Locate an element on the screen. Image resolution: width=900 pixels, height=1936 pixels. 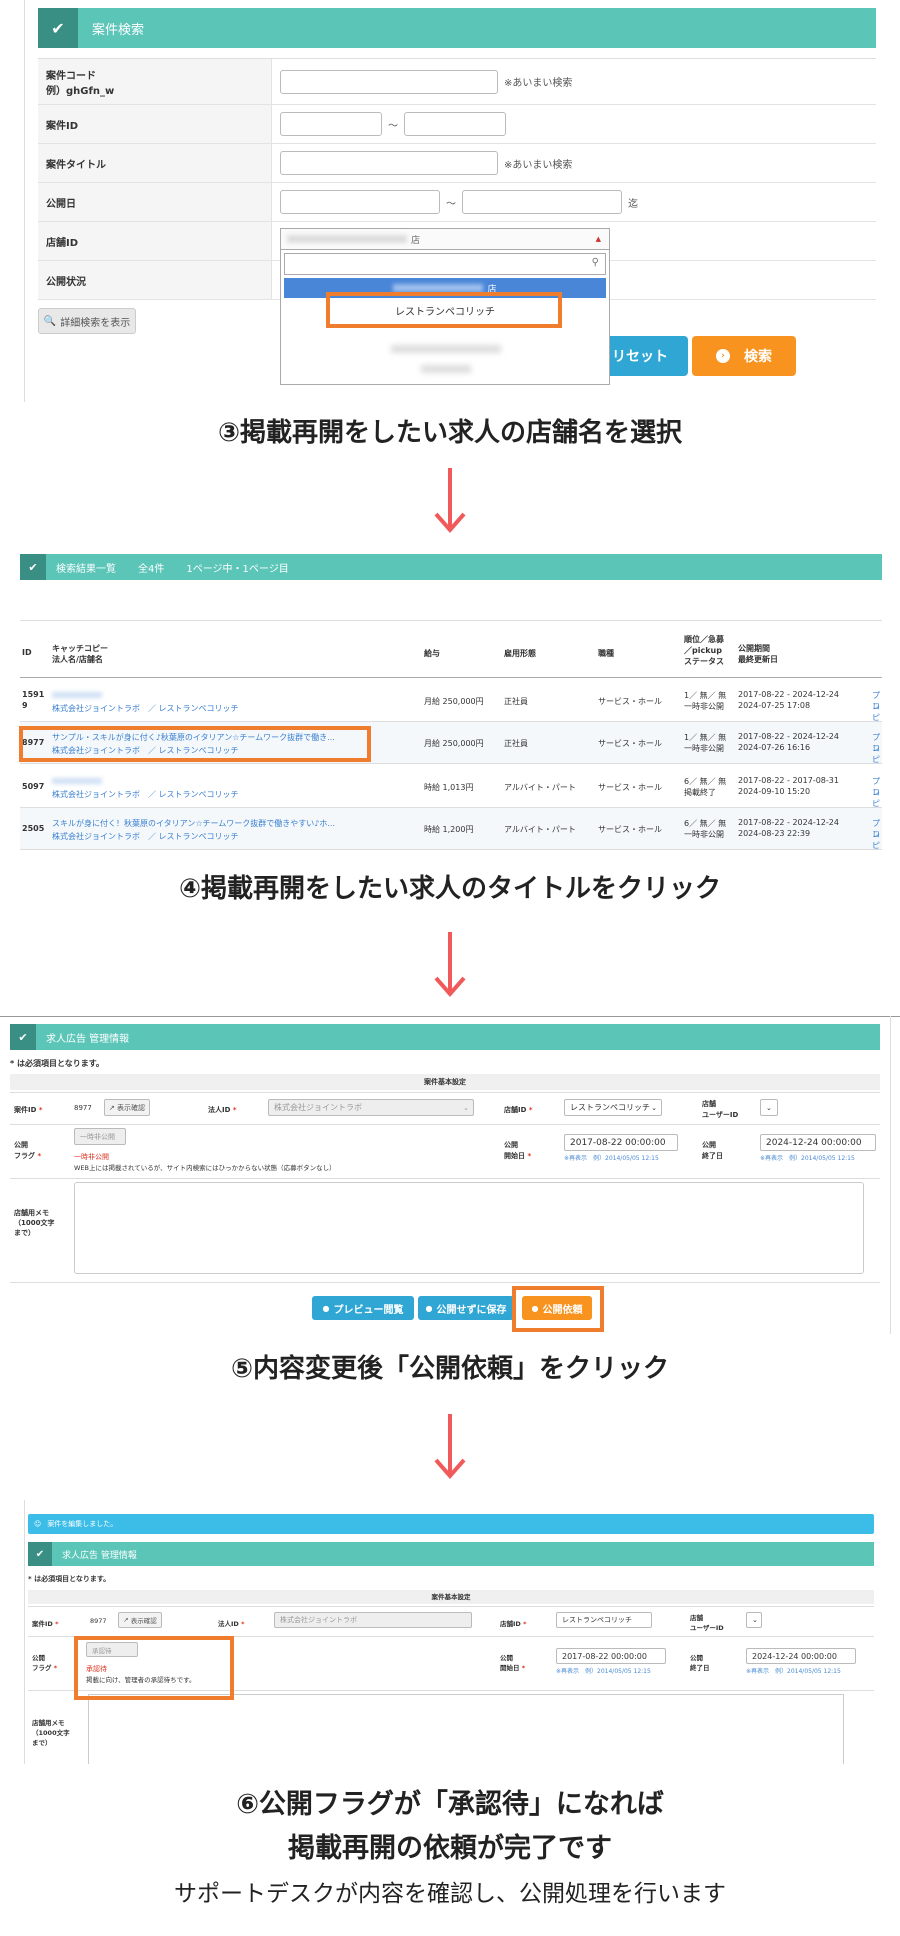
search-button: › 検索 is located at coordinates (744, 356).